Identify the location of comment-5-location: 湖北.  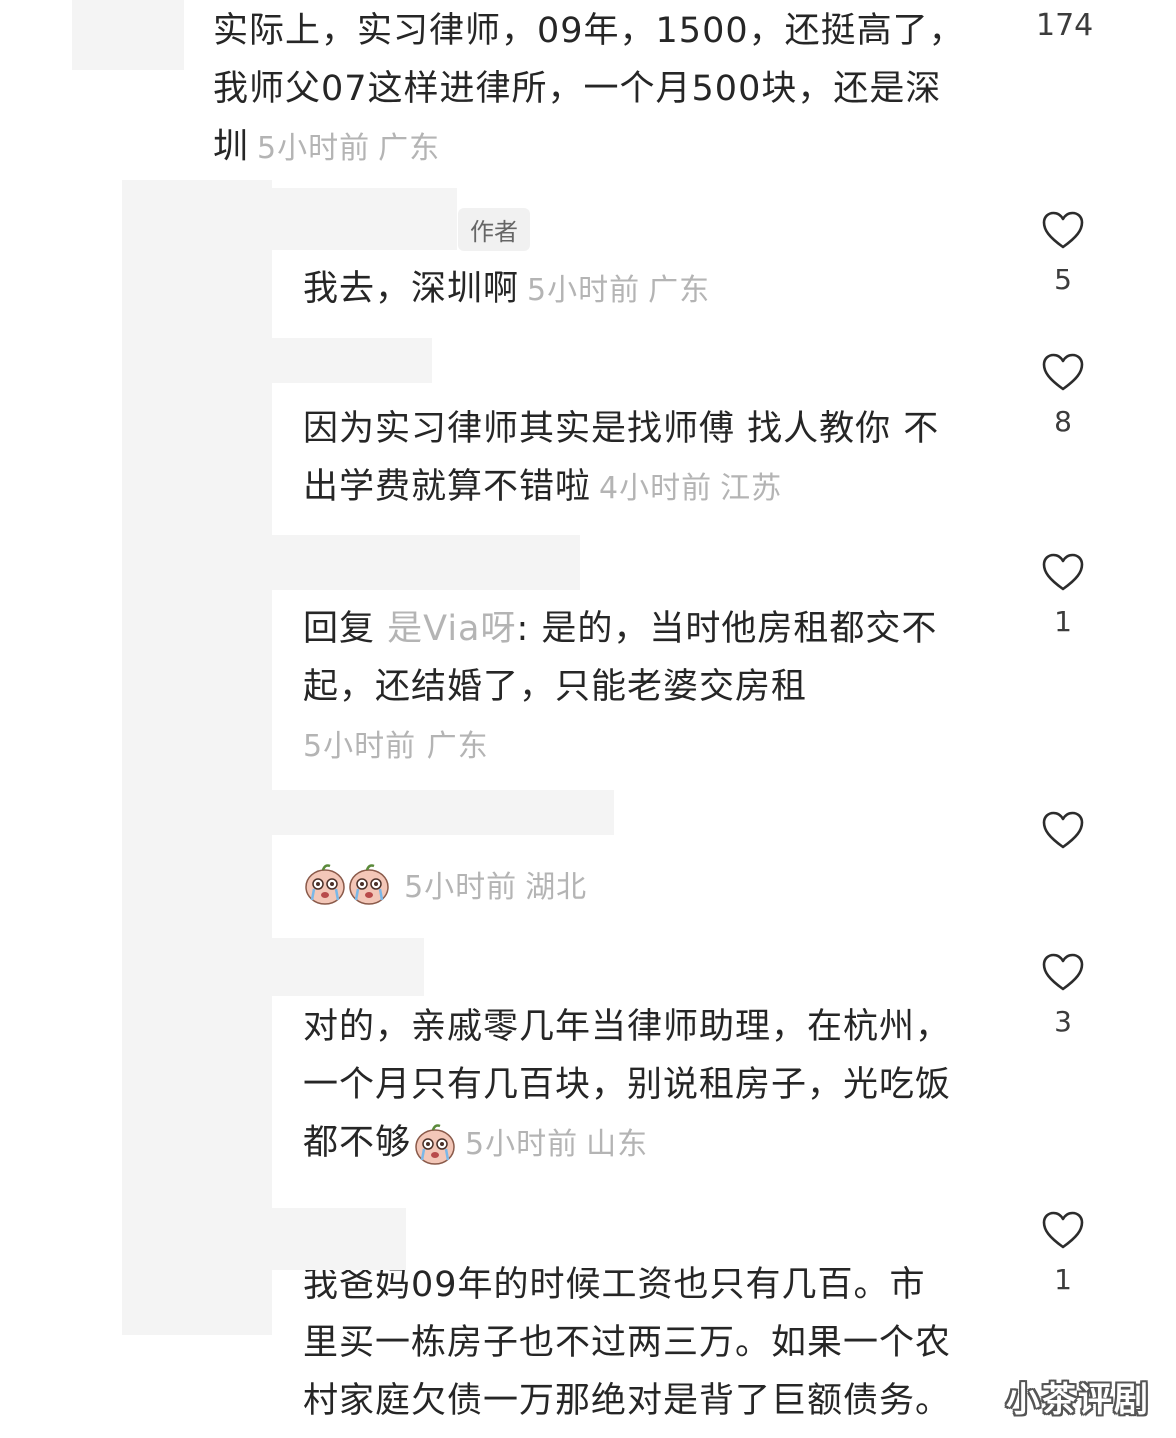
(556, 887).